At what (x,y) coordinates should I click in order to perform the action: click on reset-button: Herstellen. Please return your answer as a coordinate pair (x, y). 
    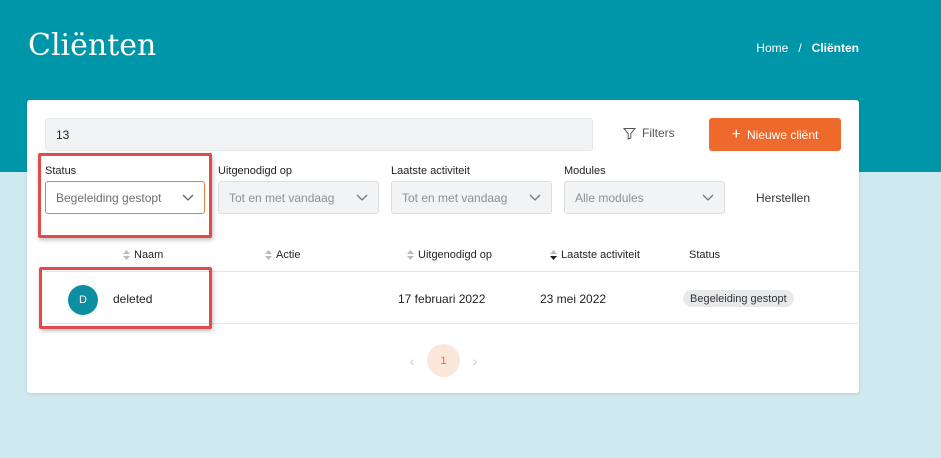
    Looking at the image, I should click on (783, 198).